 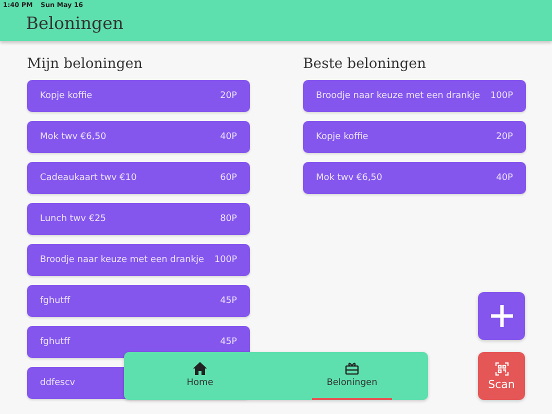 What do you see at coordinates (138, 219) in the screenshot?
I see `reward-card: Lunch twv €25 80P` at bounding box center [138, 219].